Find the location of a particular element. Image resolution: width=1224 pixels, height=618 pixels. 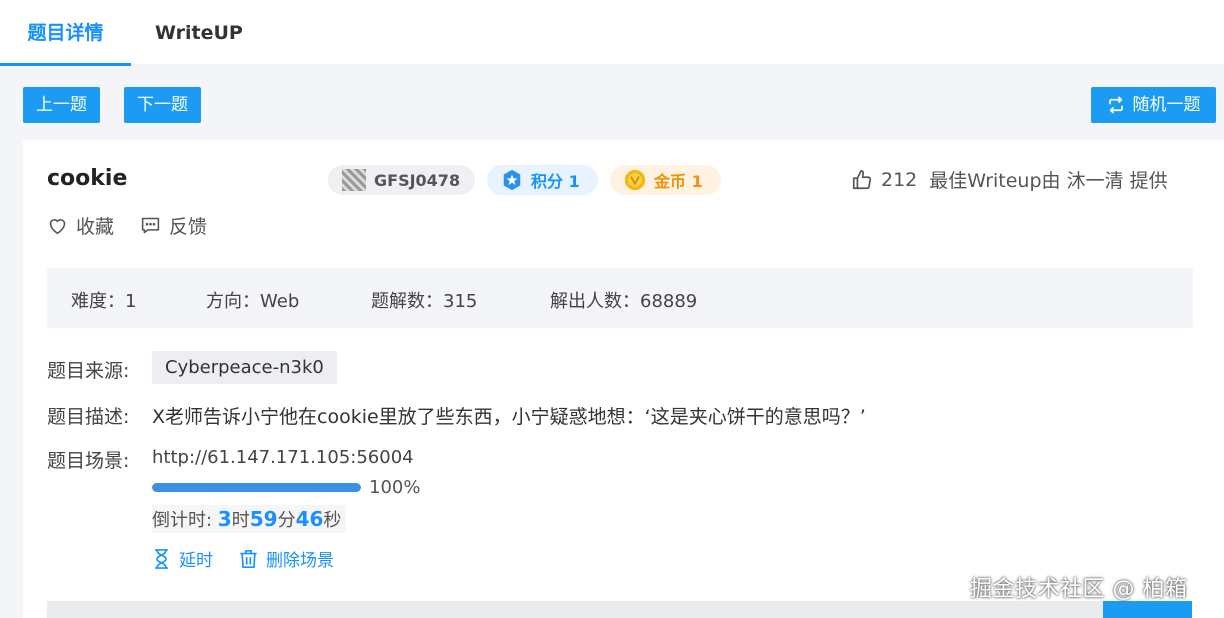

next-challenge-button: 下一题 is located at coordinates (162, 105).